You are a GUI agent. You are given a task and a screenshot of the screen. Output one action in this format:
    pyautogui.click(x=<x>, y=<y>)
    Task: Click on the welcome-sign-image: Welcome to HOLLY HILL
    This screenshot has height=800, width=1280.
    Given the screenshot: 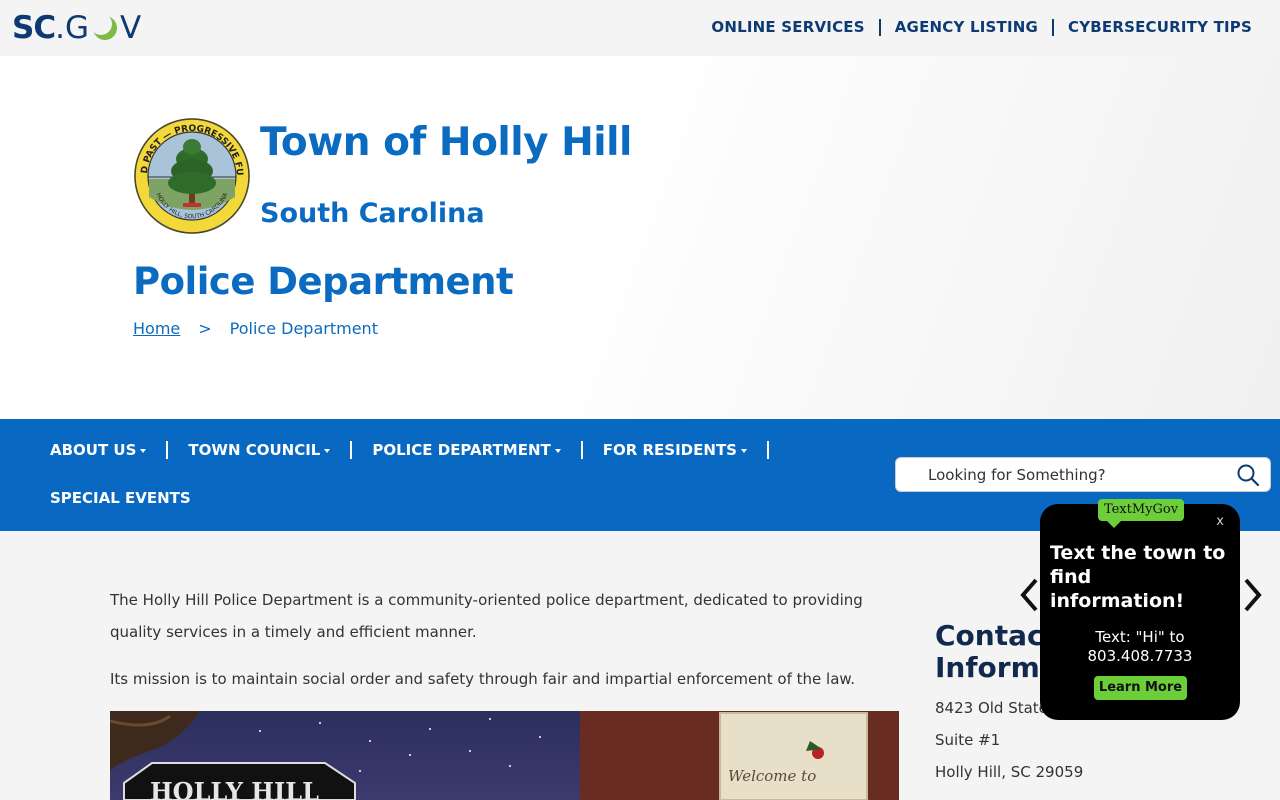 What is the action you would take?
    pyautogui.click(x=504, y=755)
    